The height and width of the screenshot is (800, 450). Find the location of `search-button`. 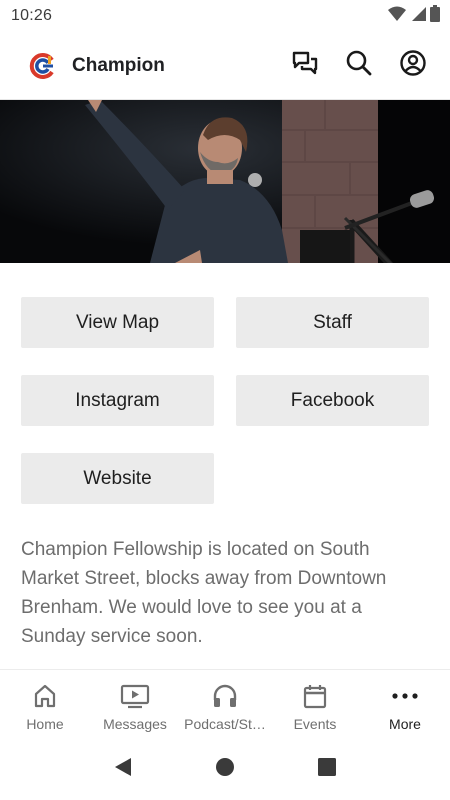

search-button is located at coordinates (359, 66).